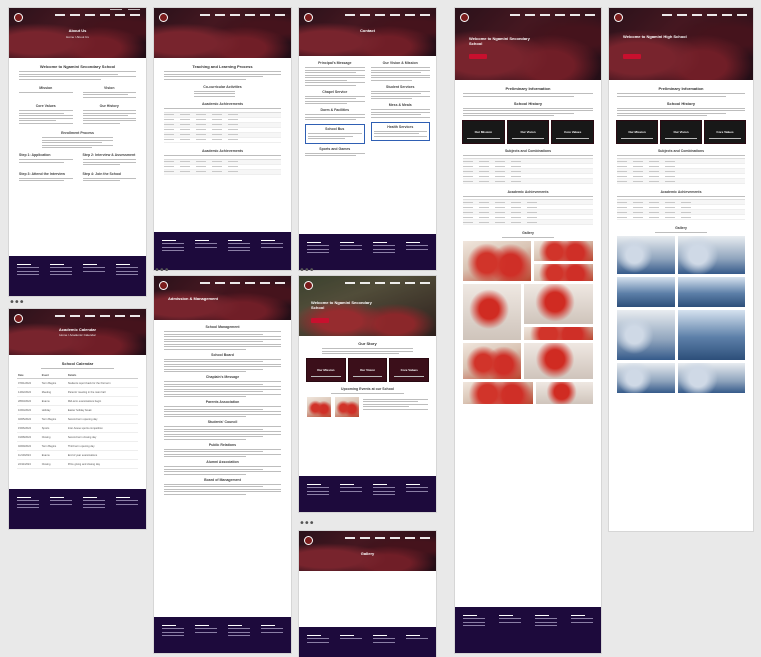 This screenshot has height=657, width=761. I want to click on home-a-hero: Welcome to Ngamini Secondary School, so click(528, 44).